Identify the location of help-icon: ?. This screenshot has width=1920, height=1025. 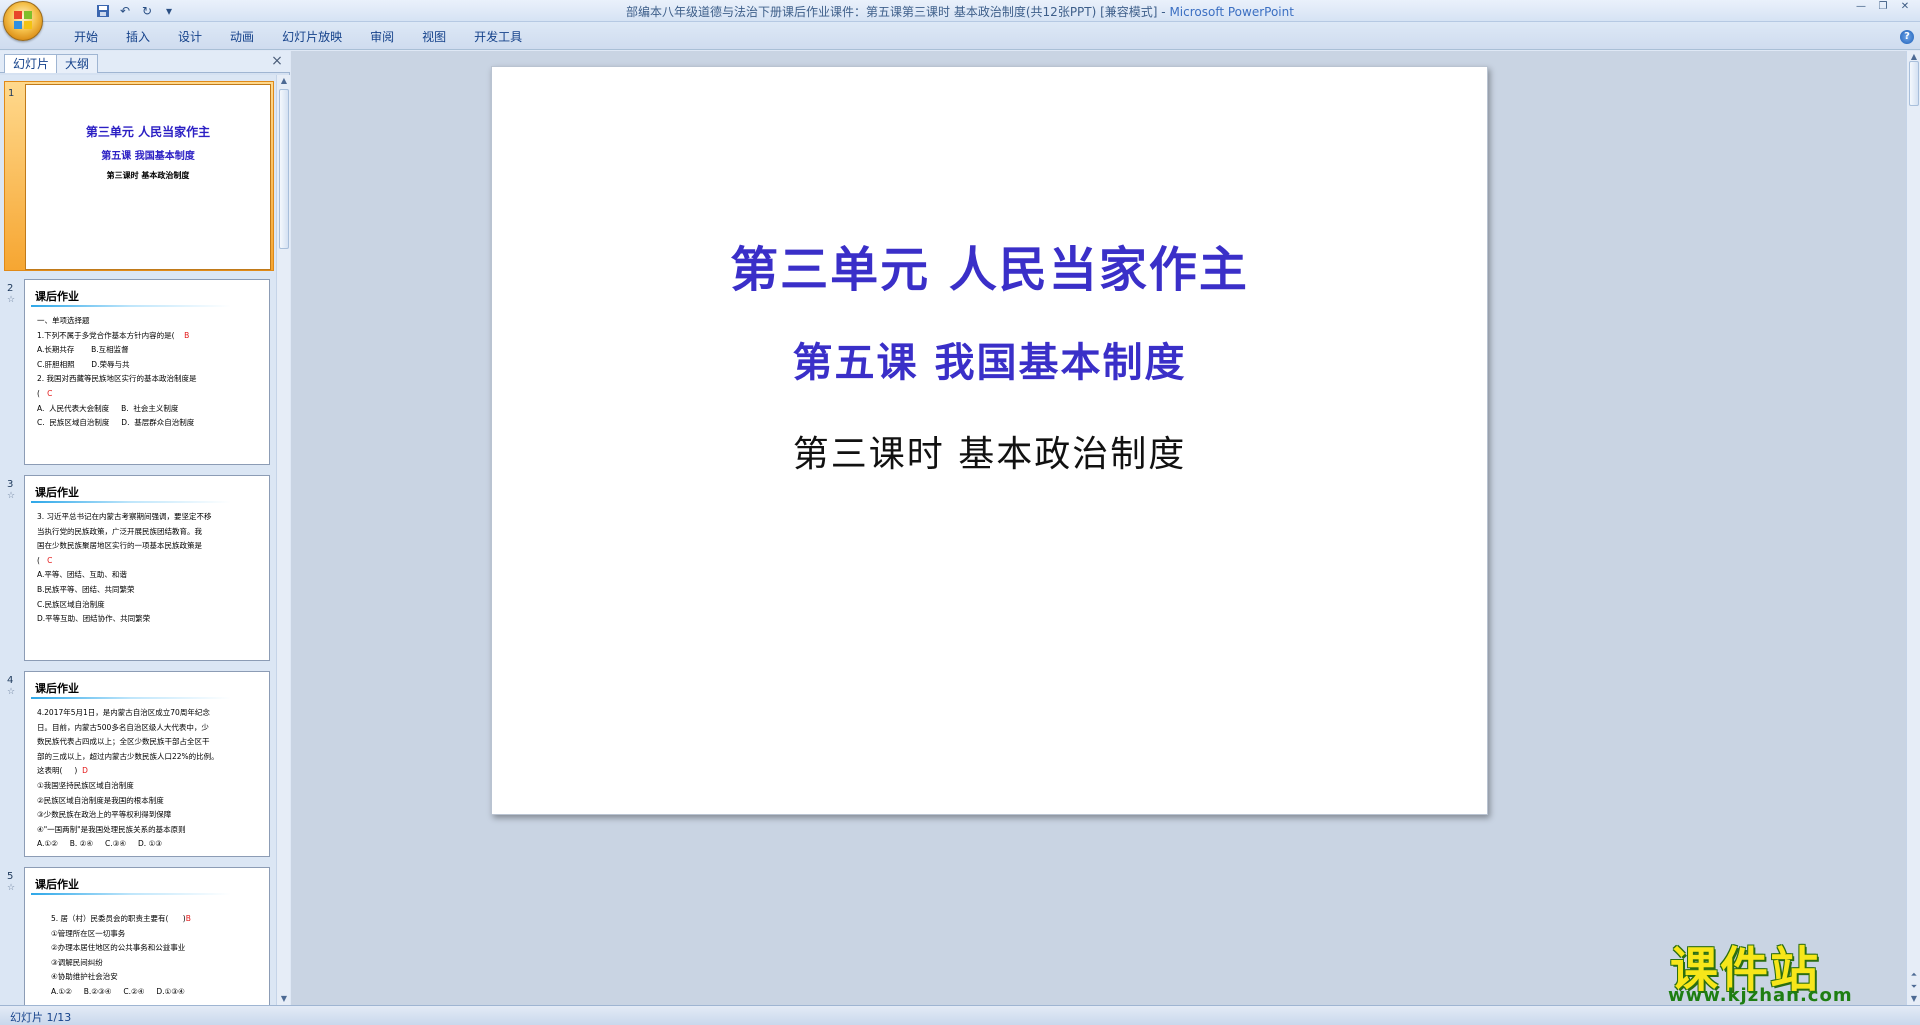
(1907, 37).